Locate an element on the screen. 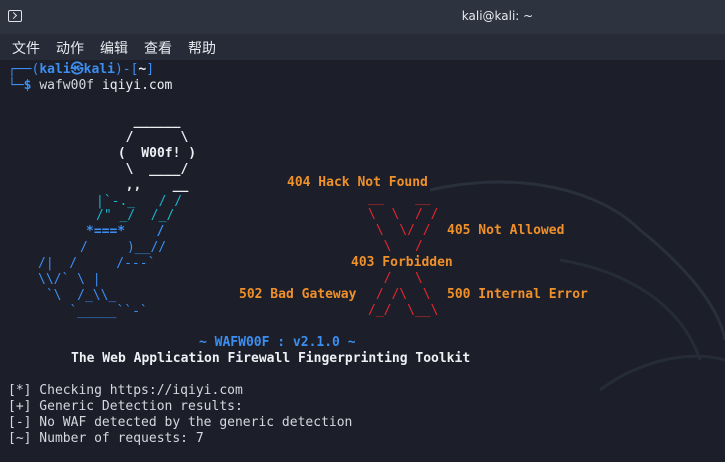  msg-403: 403 Forbidden is located at coordinates (402, 262).